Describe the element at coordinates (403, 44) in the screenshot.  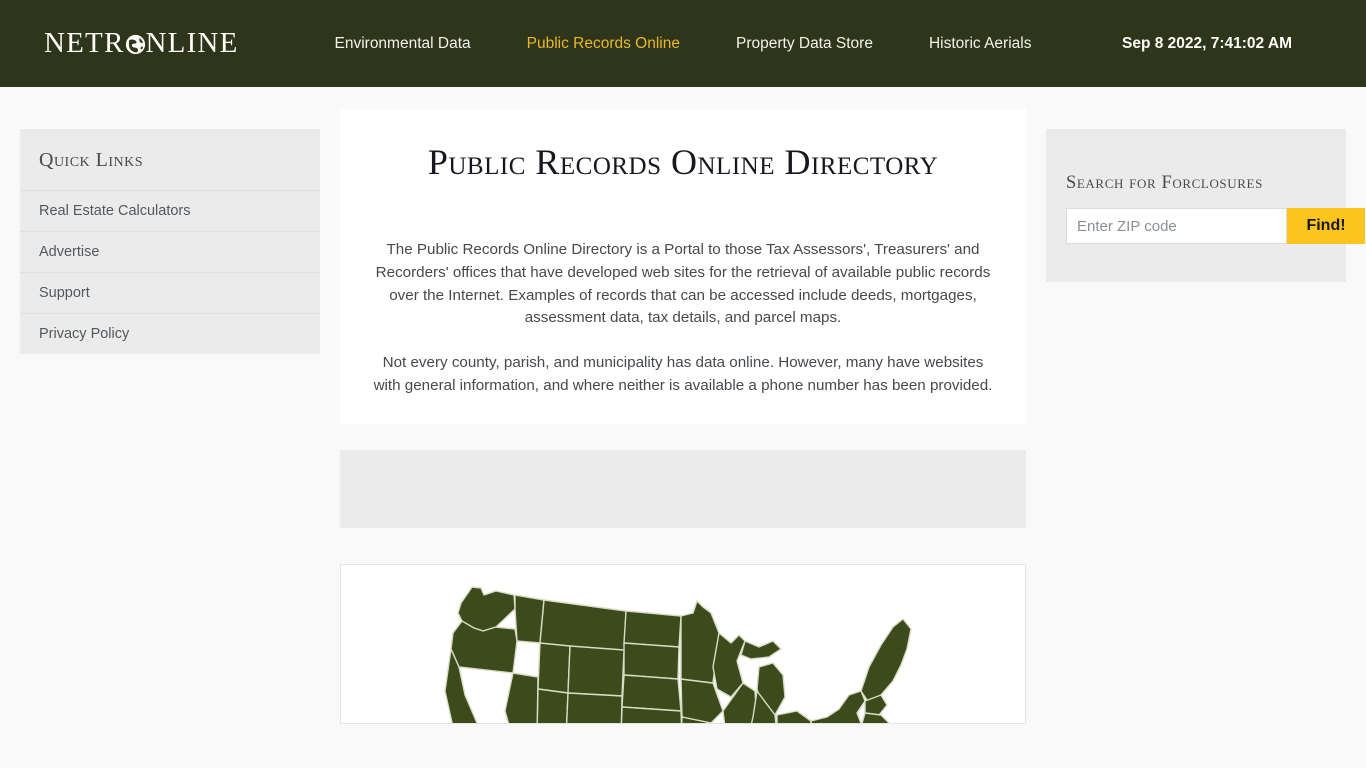
I see `nav-item-environmental-data: Environmental Data` at that location.